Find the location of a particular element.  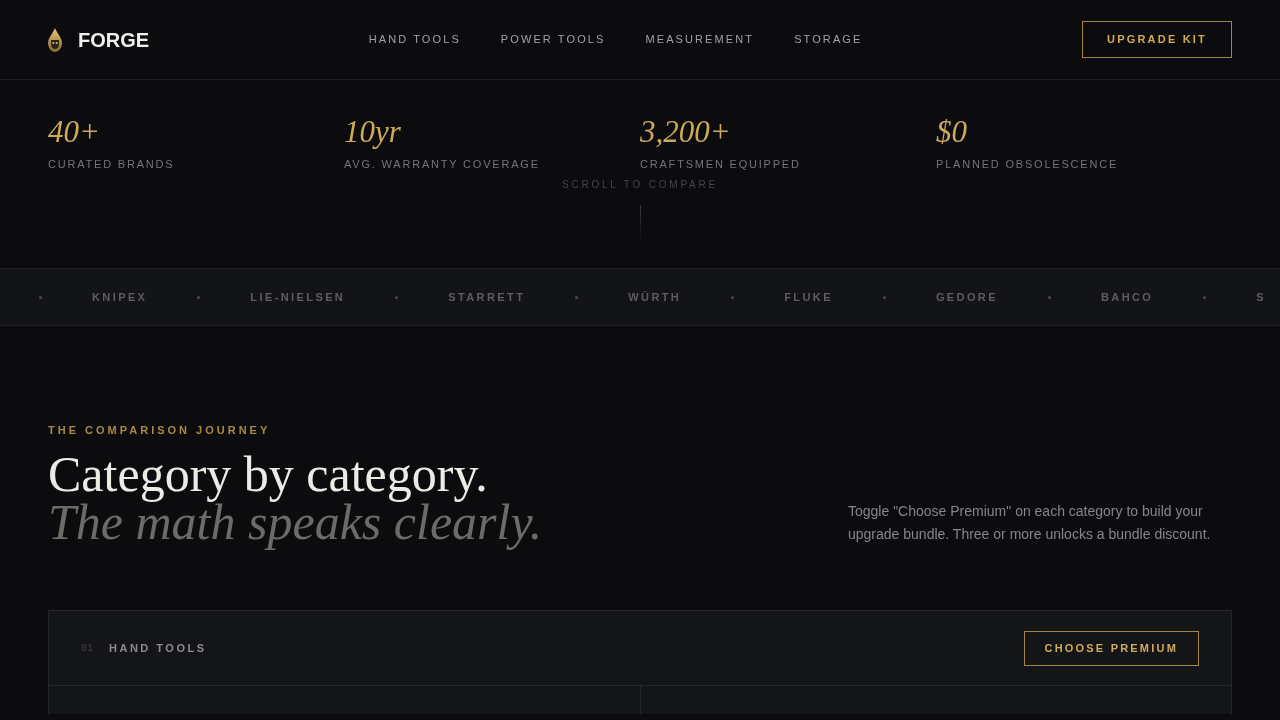

brand-name-text: STARRETT is located at coordinates (487, 297).